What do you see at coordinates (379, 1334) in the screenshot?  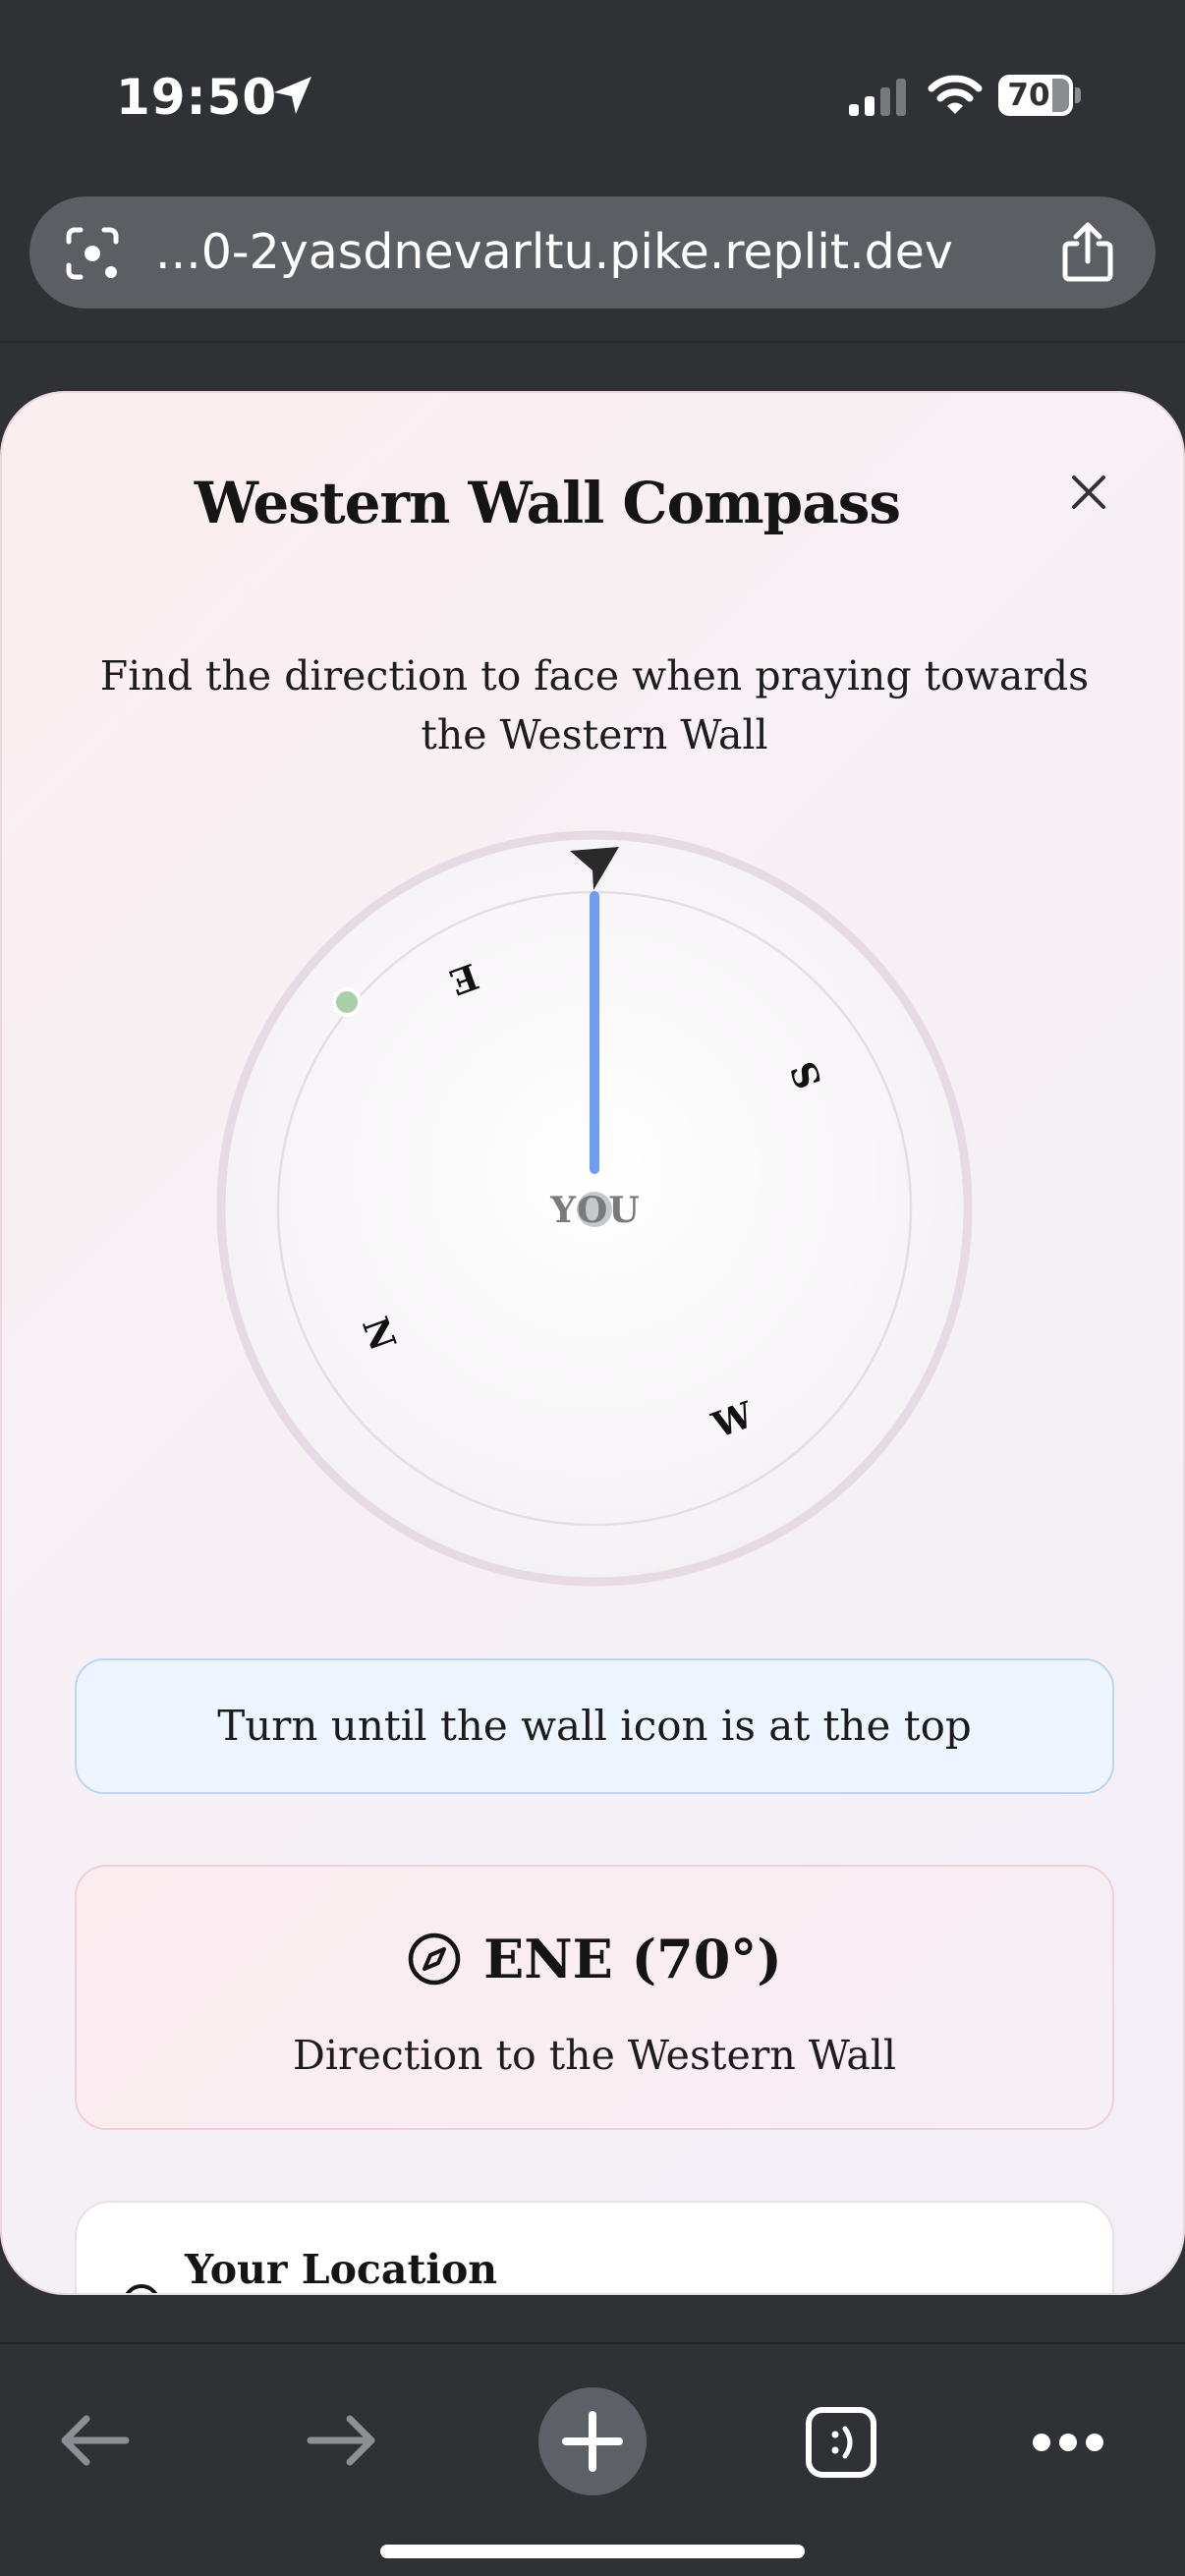 I see `compass-label-north: N` at bounding box center [379, 1334].